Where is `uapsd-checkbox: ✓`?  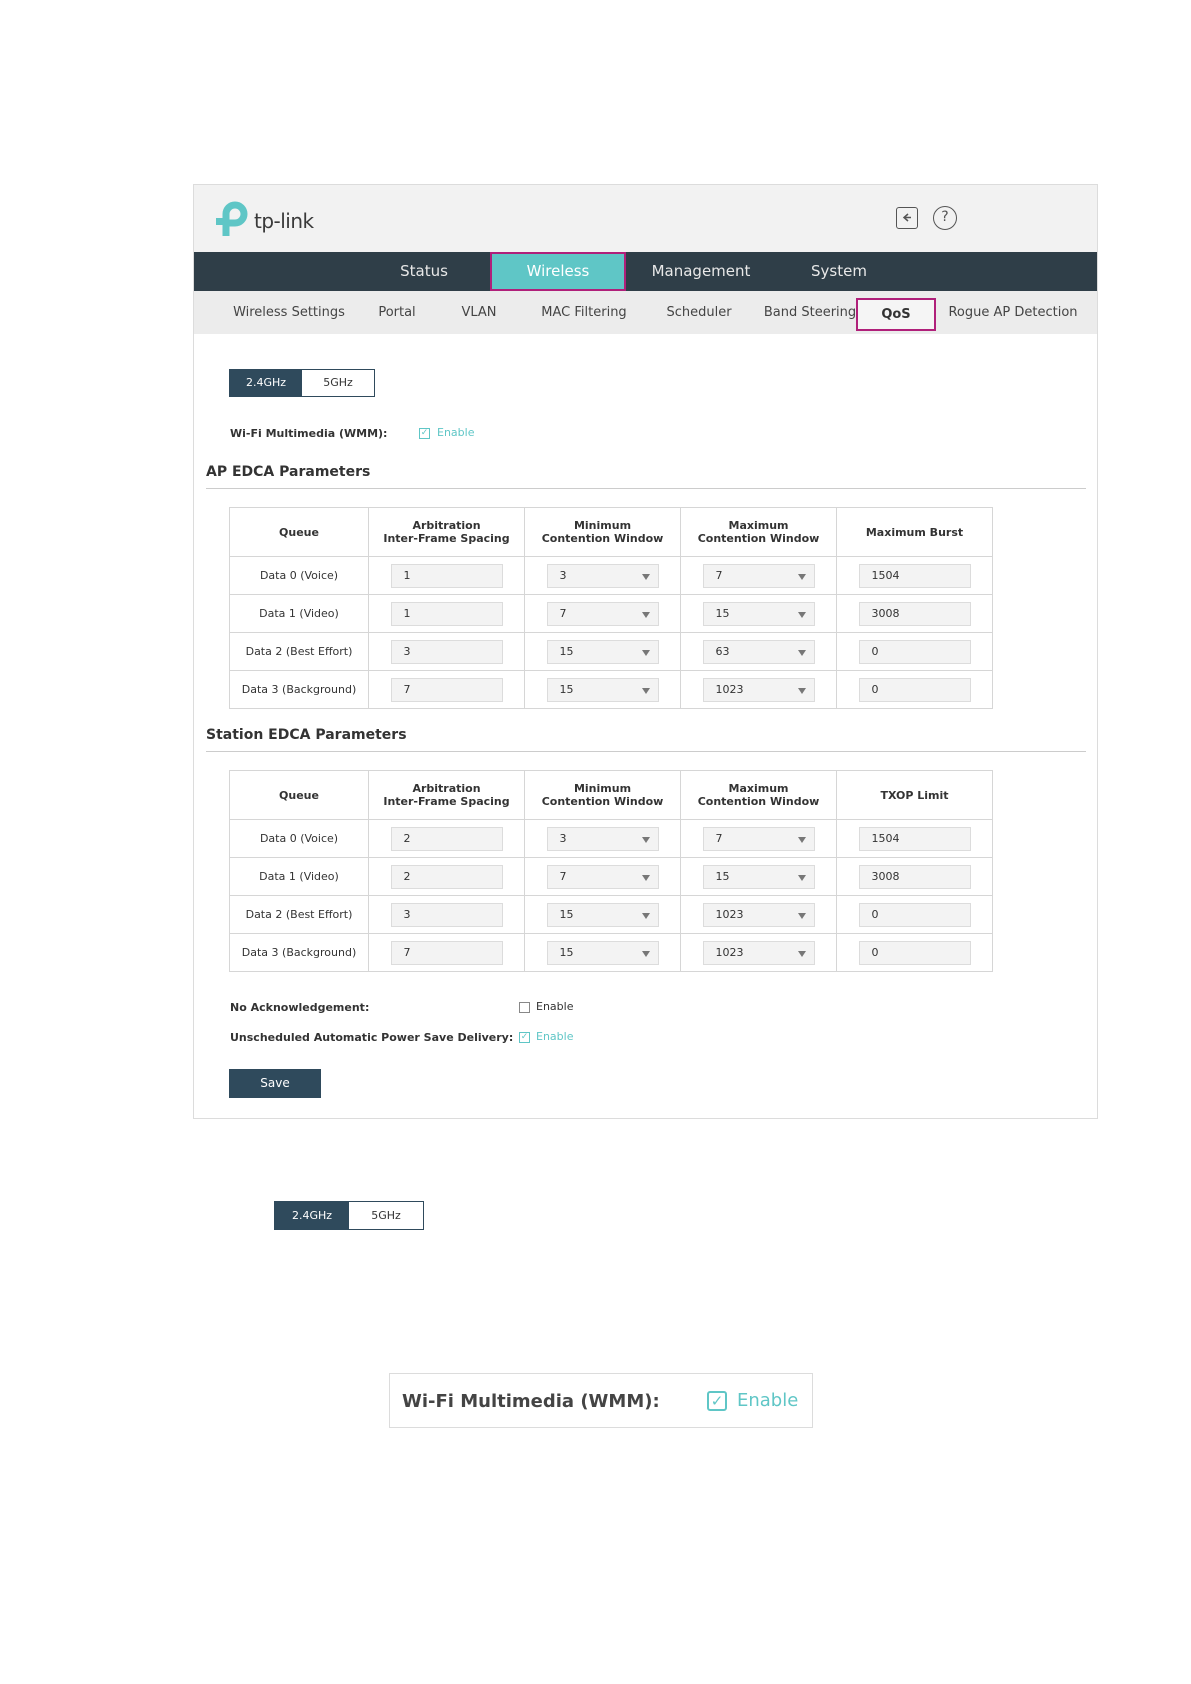 uapsd-checkbox: ✓ is located at coordinates (524, 1037).